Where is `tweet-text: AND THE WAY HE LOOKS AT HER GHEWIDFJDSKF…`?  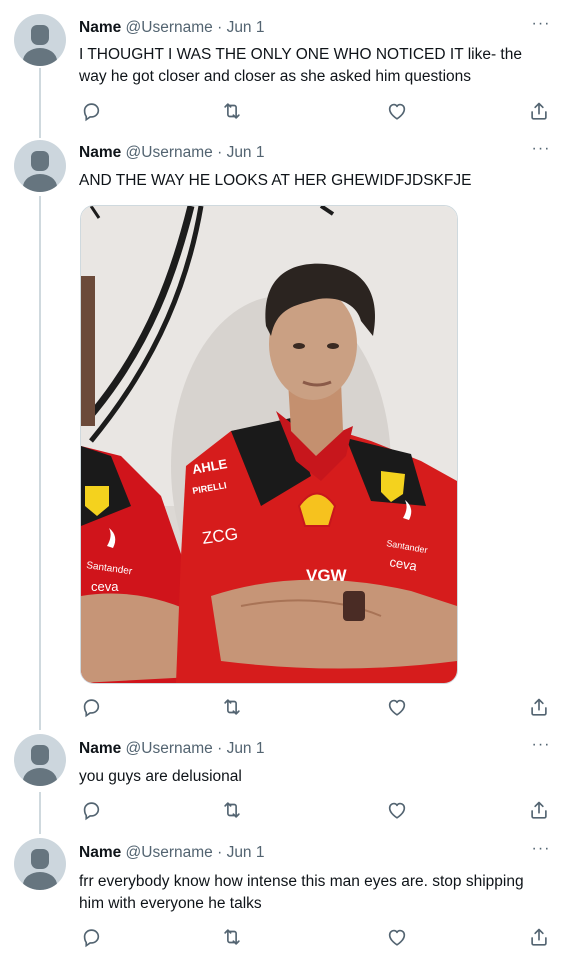
tweet-text: AND THE WAY HE LOOKS AT HER GHEWIDFJDSKF… is located at coordinates (275, 180).